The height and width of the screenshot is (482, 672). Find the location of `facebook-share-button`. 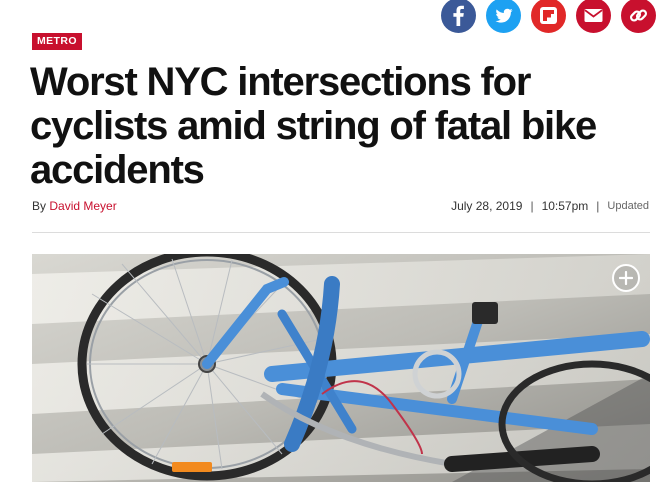

facebook-share-button is located at coordinates (458, 16).